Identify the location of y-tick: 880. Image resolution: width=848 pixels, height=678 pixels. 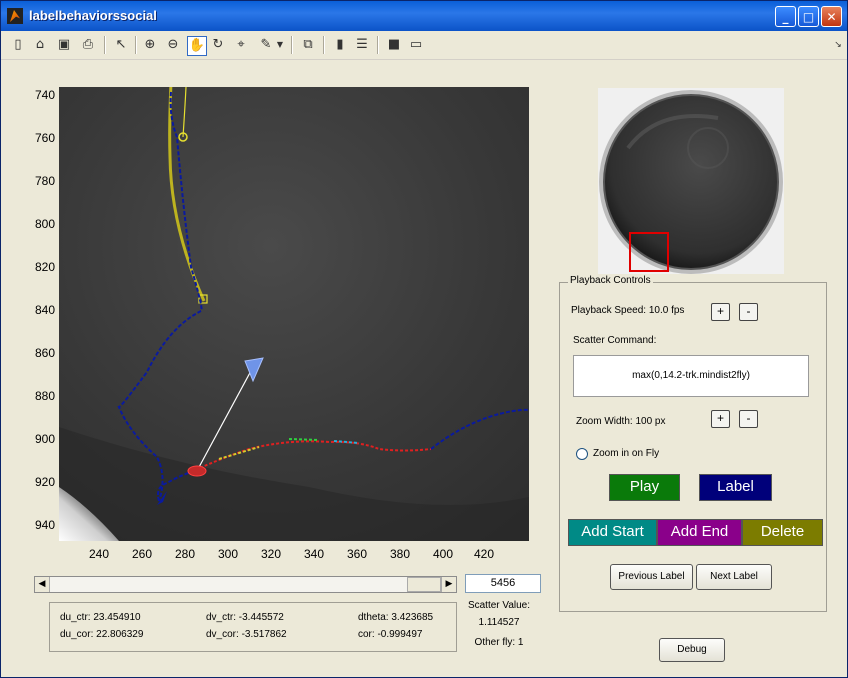
(44, 396).